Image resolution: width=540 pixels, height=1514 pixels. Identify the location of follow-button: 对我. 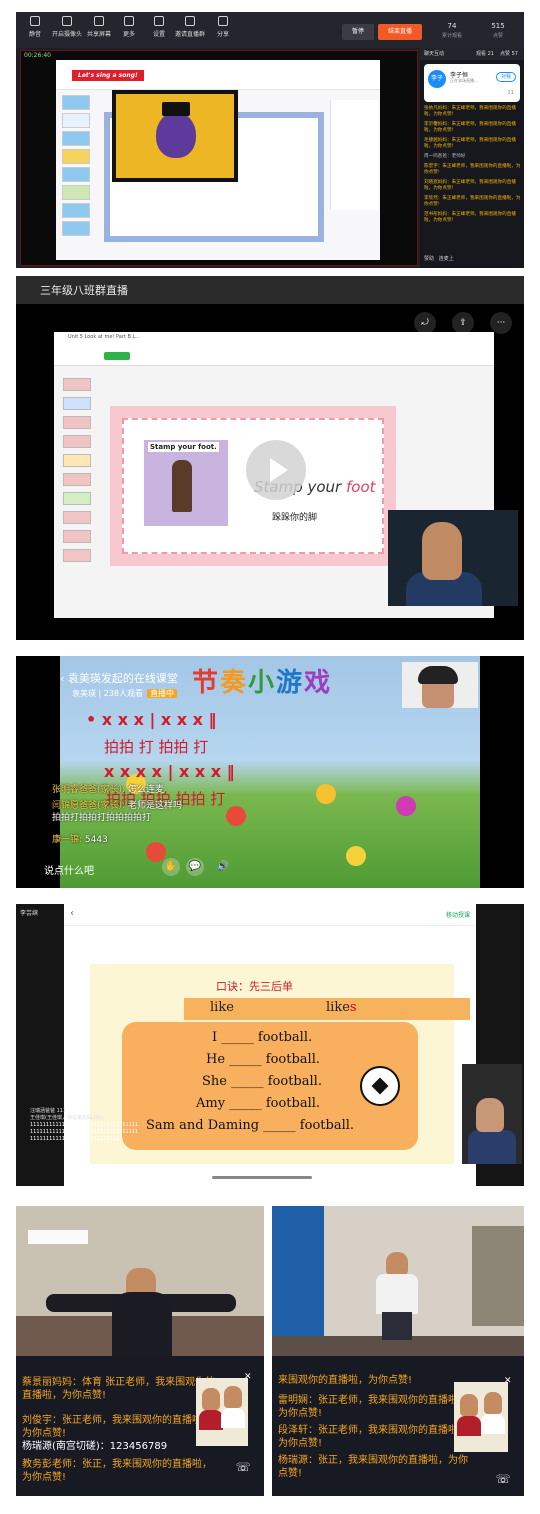
(506, 77).